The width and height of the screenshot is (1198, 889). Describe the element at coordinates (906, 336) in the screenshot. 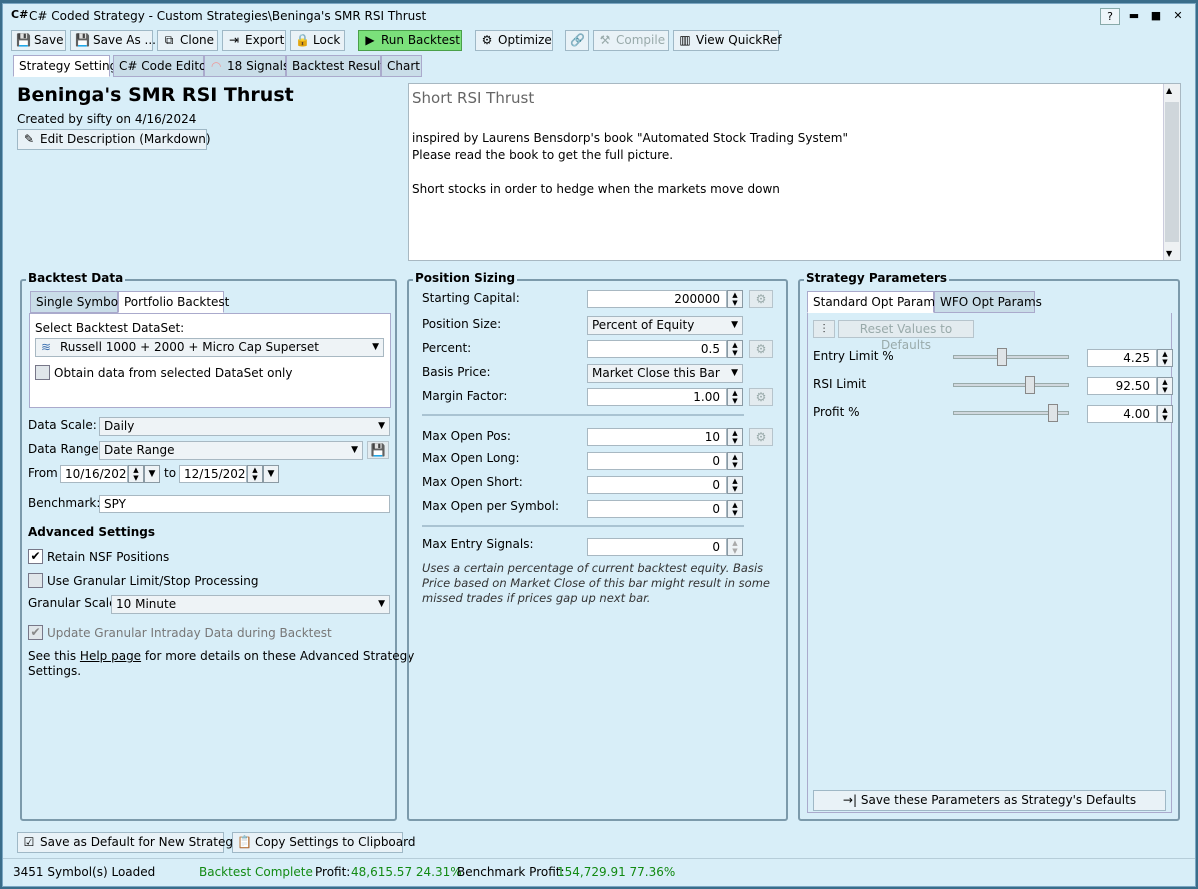

I see `reset-defaults-button: Reset Values to Defaults` at that location.